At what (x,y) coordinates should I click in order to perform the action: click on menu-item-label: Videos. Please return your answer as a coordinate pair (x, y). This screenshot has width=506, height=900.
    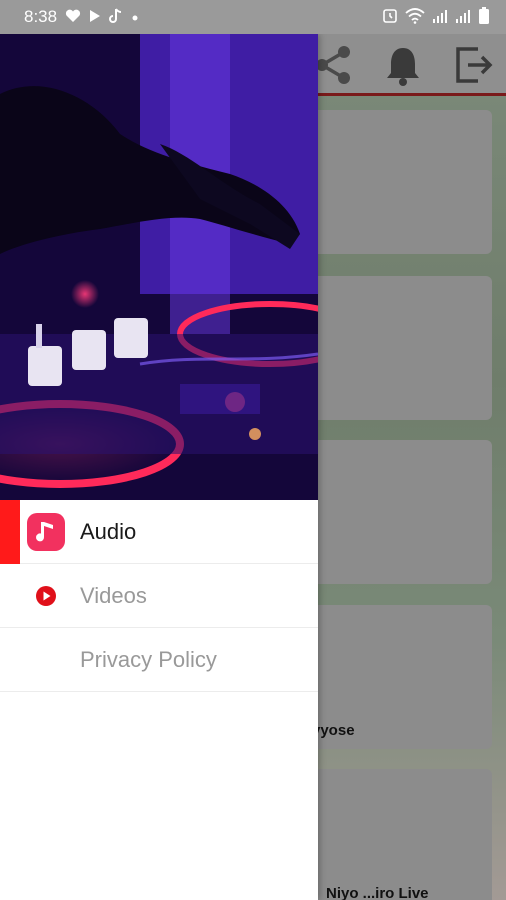
    Looking at the image, I should click on (113, 595).